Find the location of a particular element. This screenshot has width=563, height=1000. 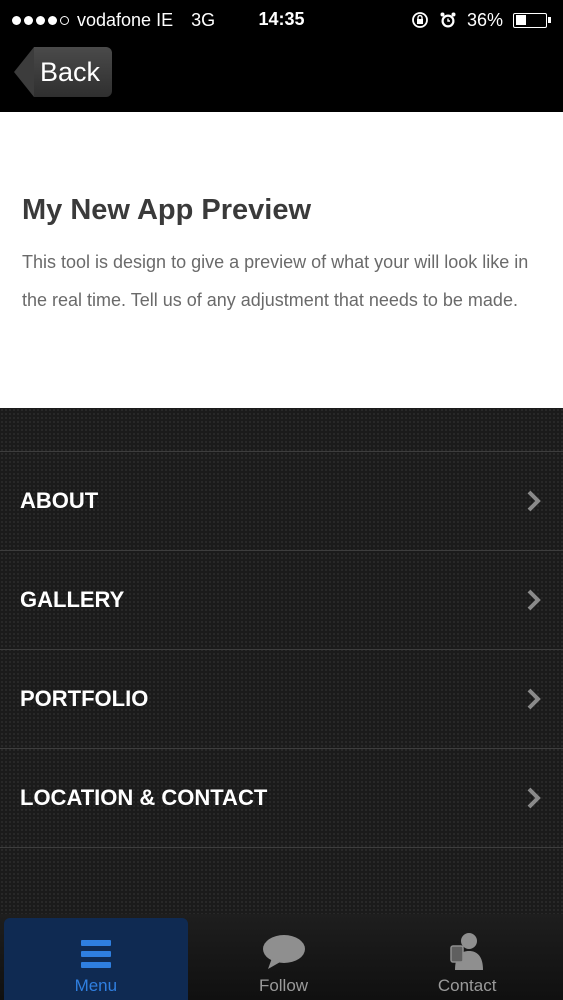

status-bar: vodafone IE 3G 14:35 36% is located at coordinates (281, 20).